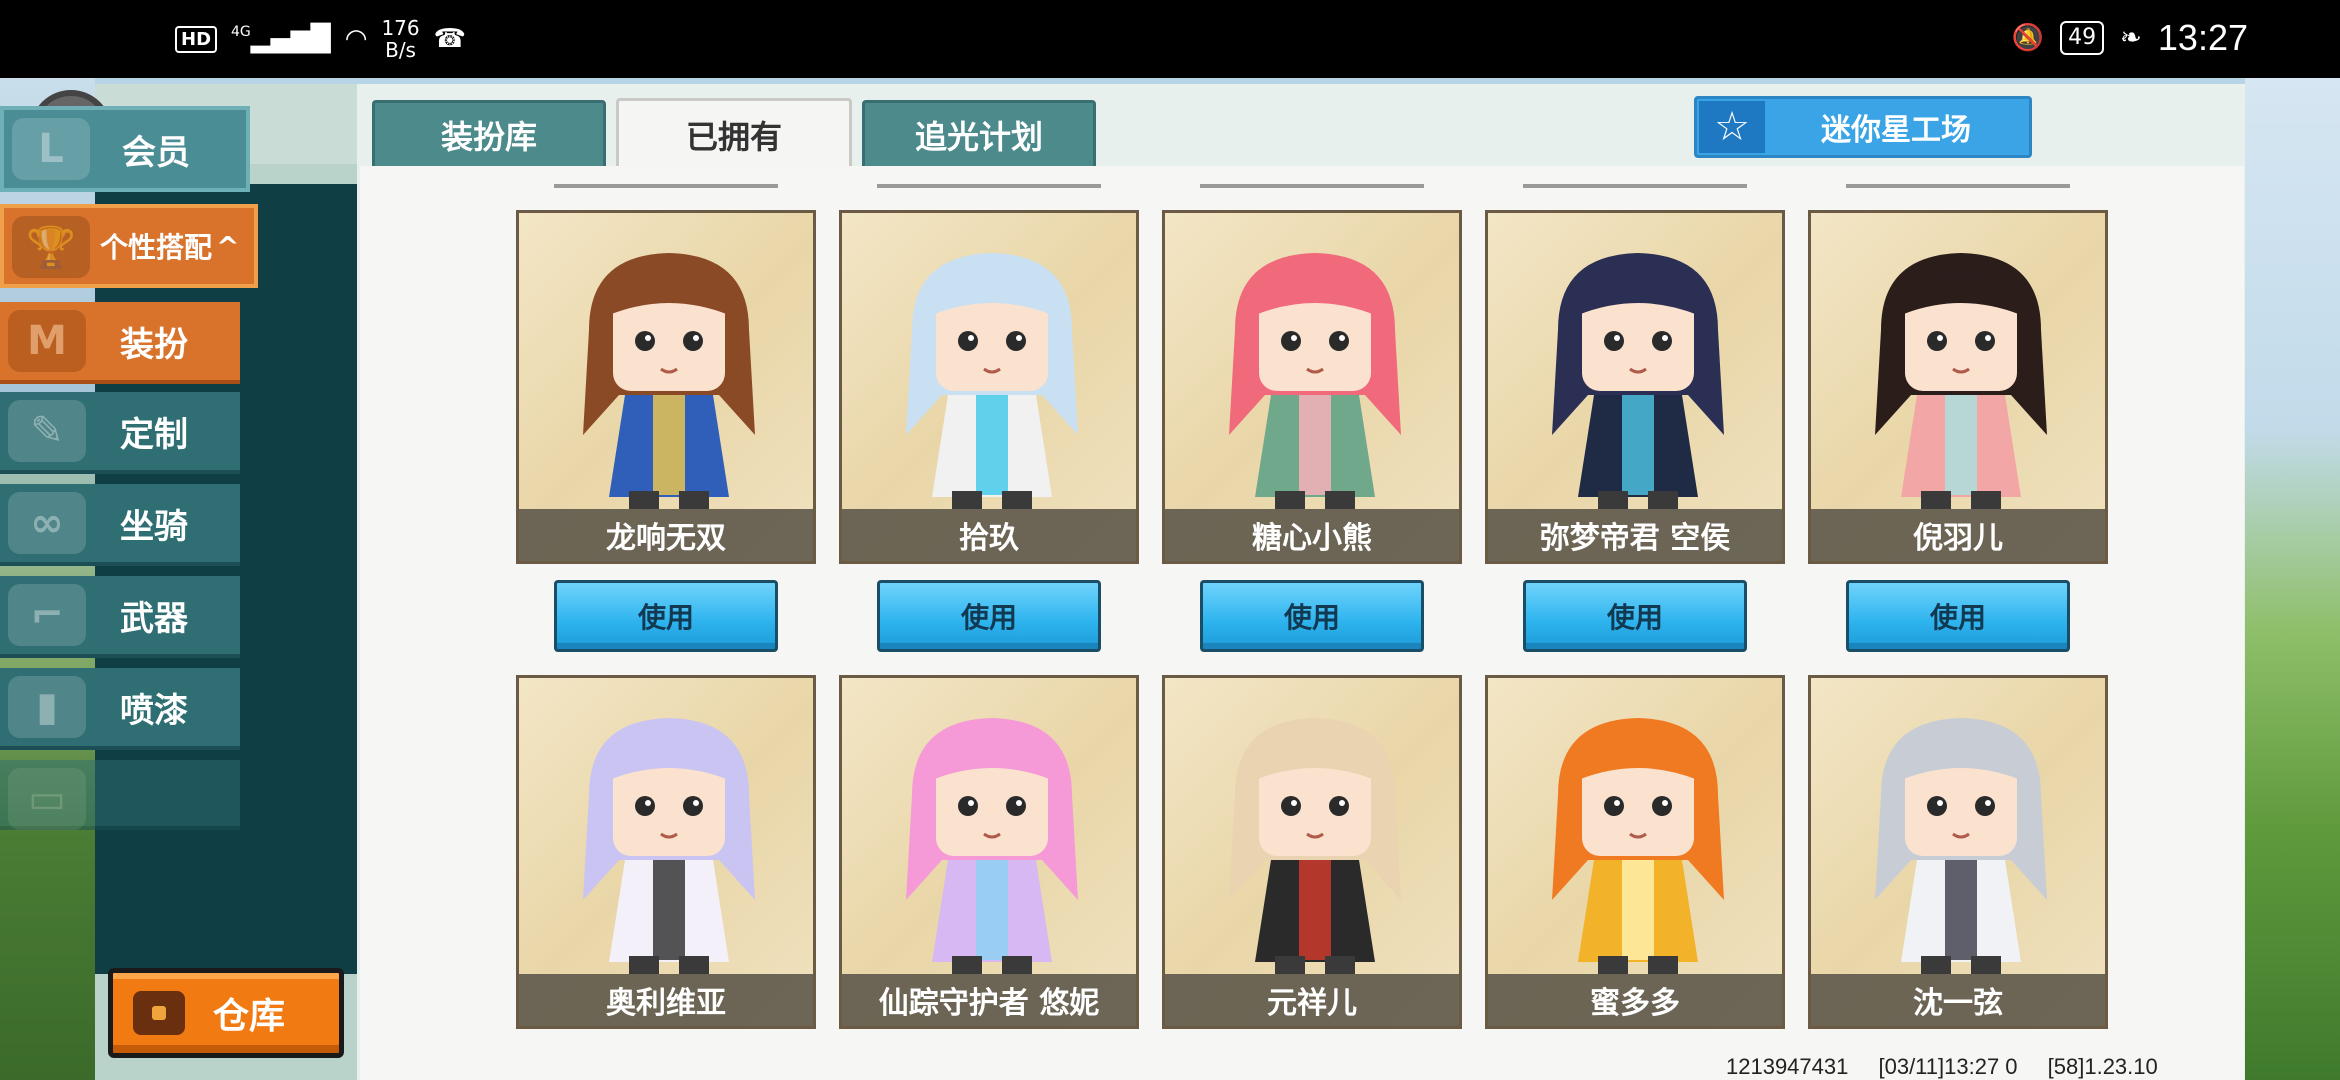  I want to click on skin-card: 拾玖, so click(989, 387).